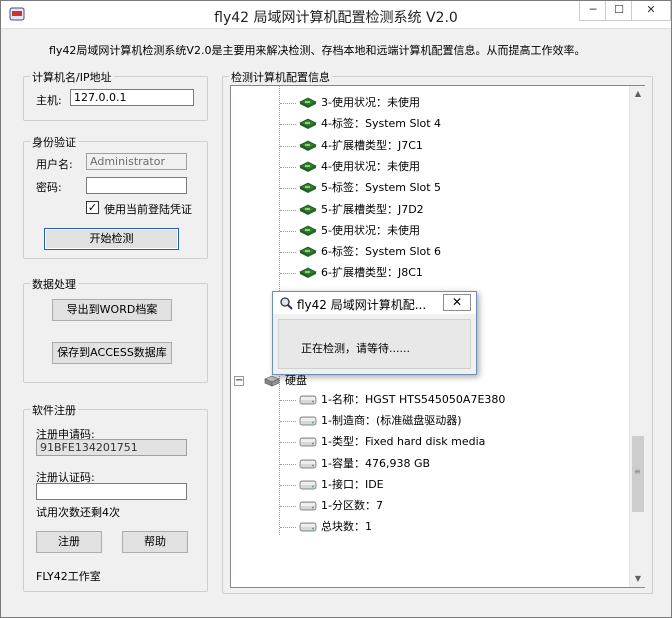 The height and width of the screenshot is (618, 672). Describe the element at coordinates (112, 353) in the screenshot. I see `save-access-button: 保存到ACCESS数据库` at that location.